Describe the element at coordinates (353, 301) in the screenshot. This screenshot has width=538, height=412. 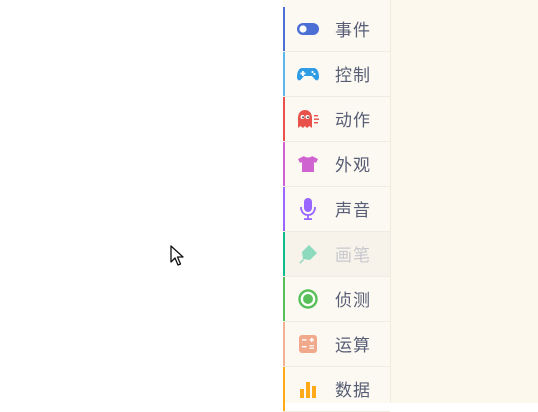
I see `category-label: 侦测` at that location.